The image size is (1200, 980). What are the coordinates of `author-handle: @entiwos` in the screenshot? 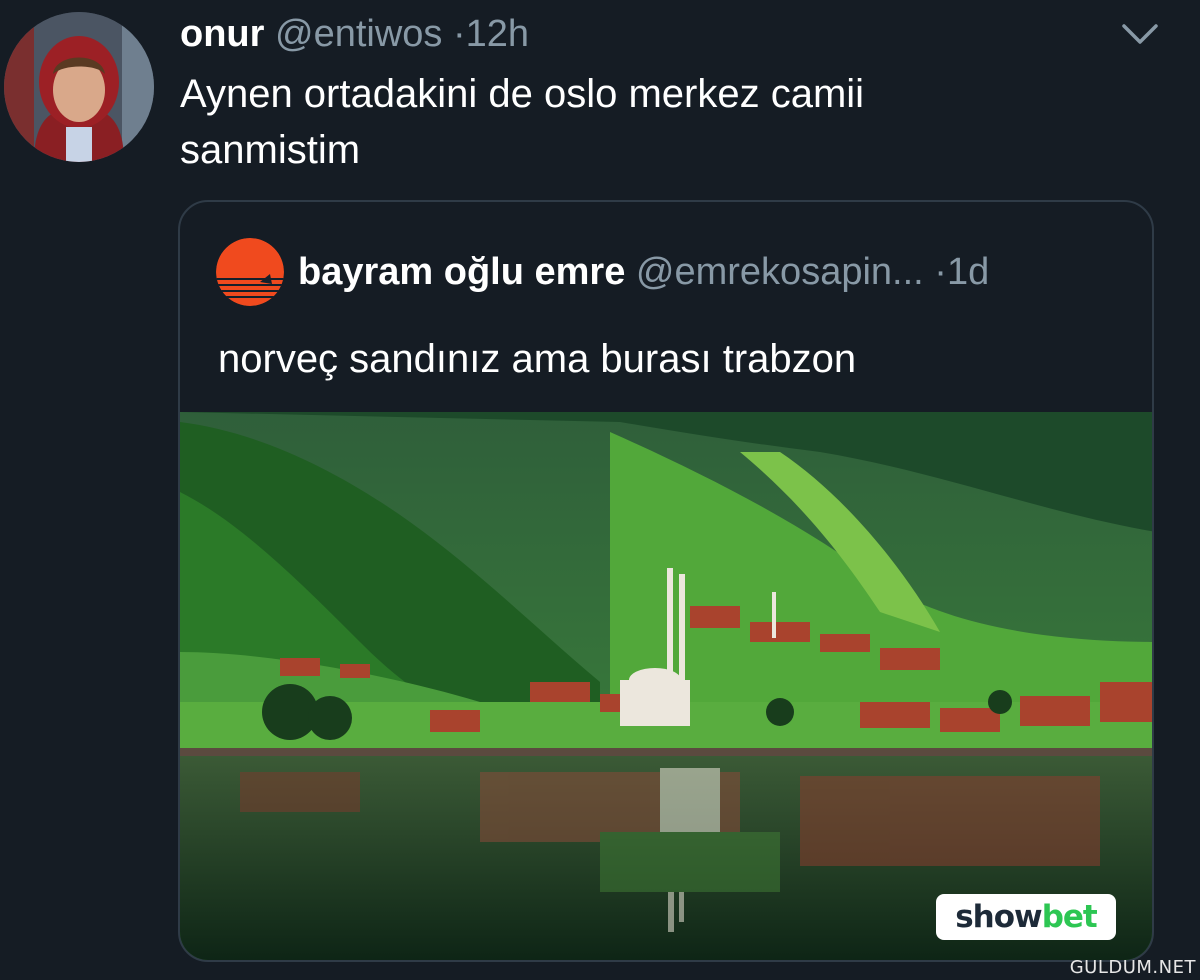 It's located at (358, 34).